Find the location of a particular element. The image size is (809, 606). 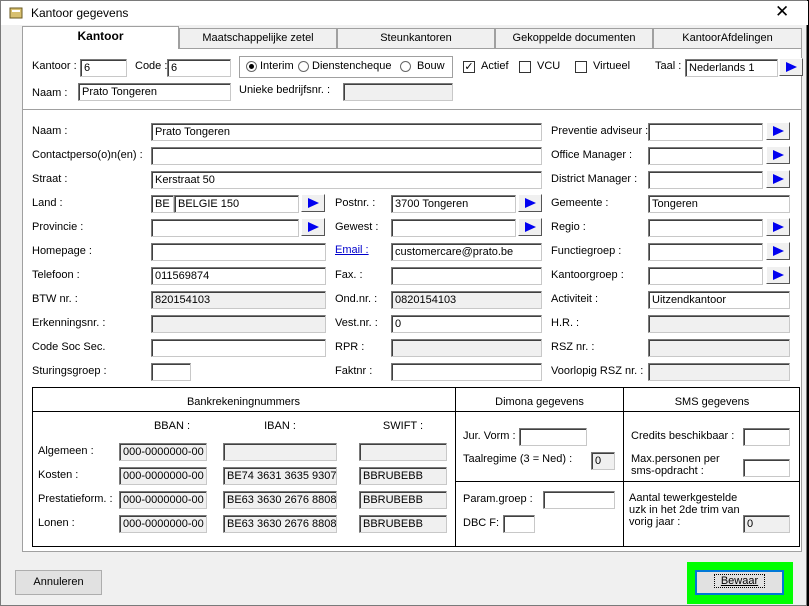

provincie-field is located at coordinates (225, 228).